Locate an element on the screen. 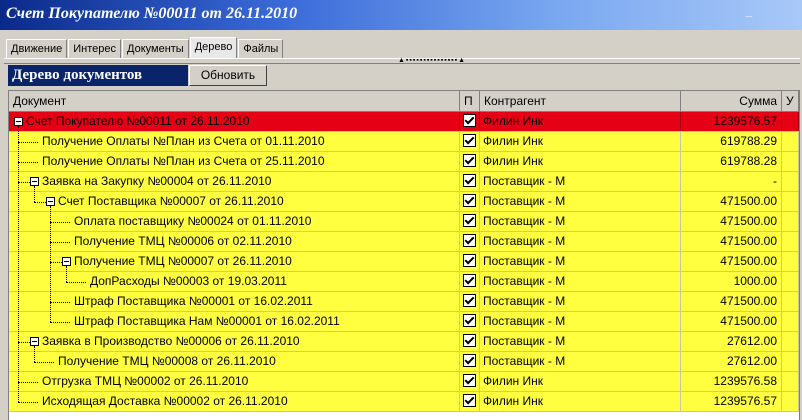 The width and height of the screenshot is (802, 420). column-header-sum: Сумма is located at coordinates (731, 101).